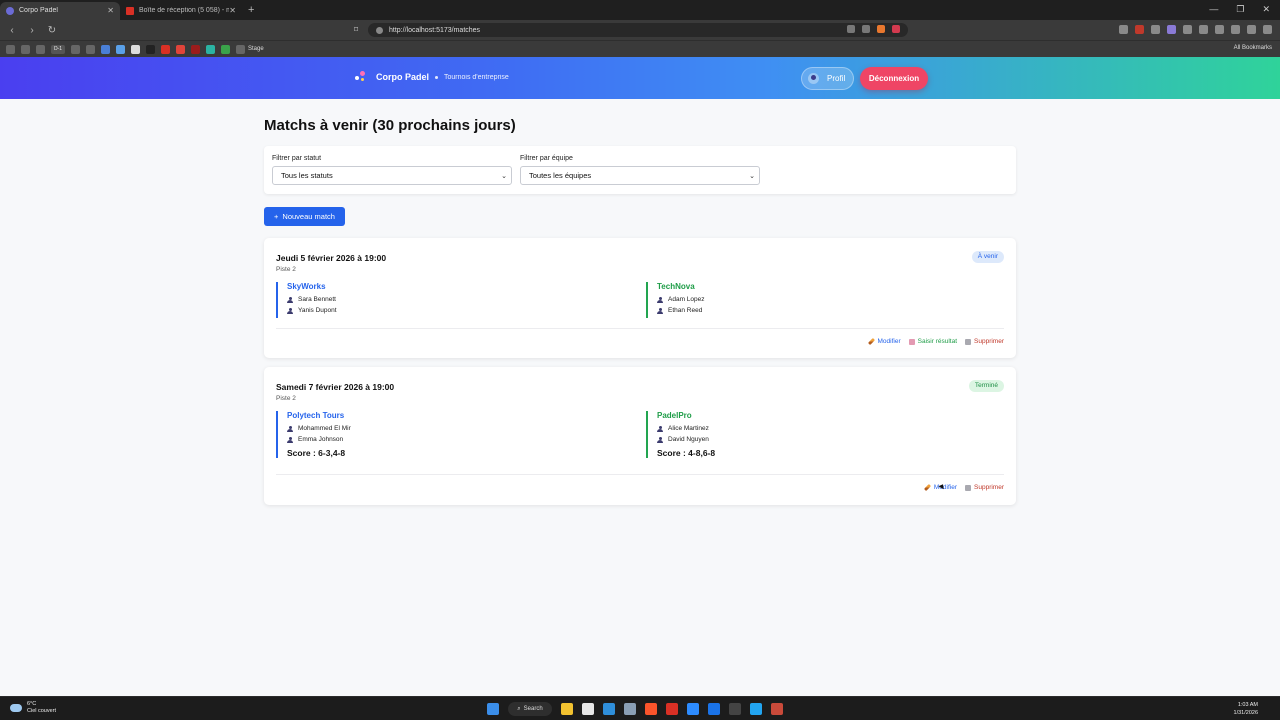 This screenshot has height=720, width=1280. Describe the element at coordinates (75, 49) in the screenshot. I see `apps-grid-icon` at that location.